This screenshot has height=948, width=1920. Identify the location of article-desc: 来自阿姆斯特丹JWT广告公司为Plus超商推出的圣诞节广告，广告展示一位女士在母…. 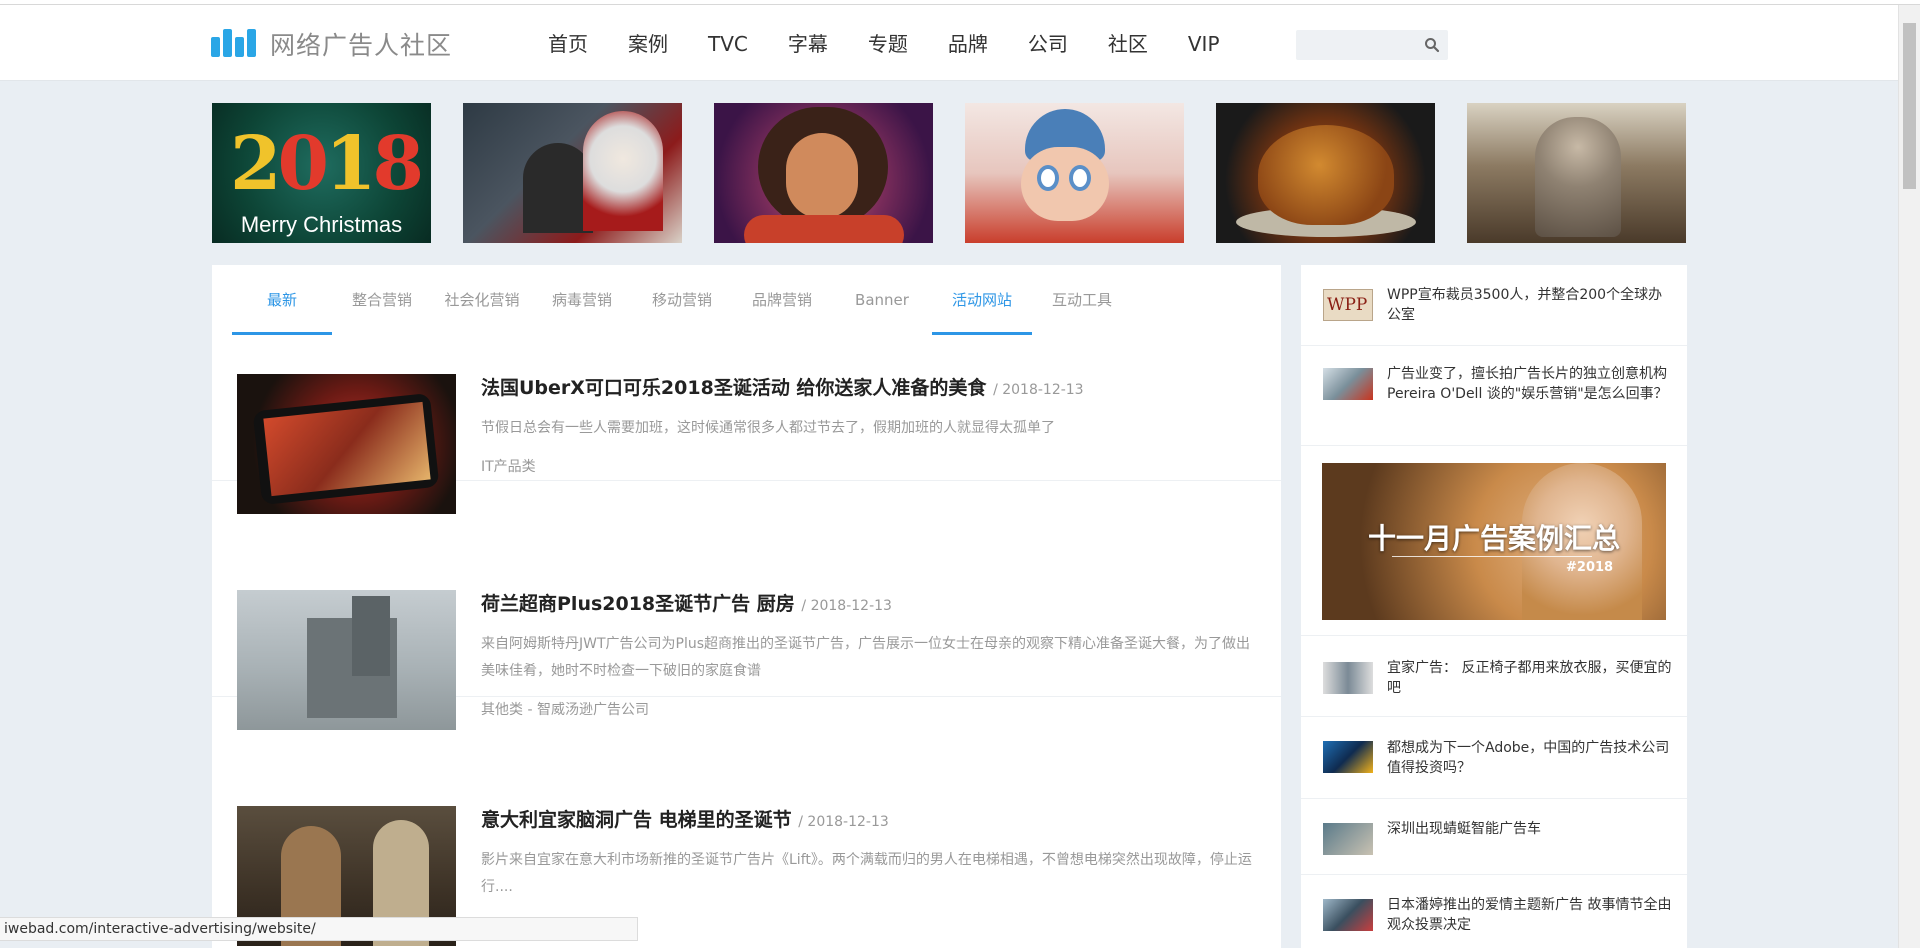
(866, 657).